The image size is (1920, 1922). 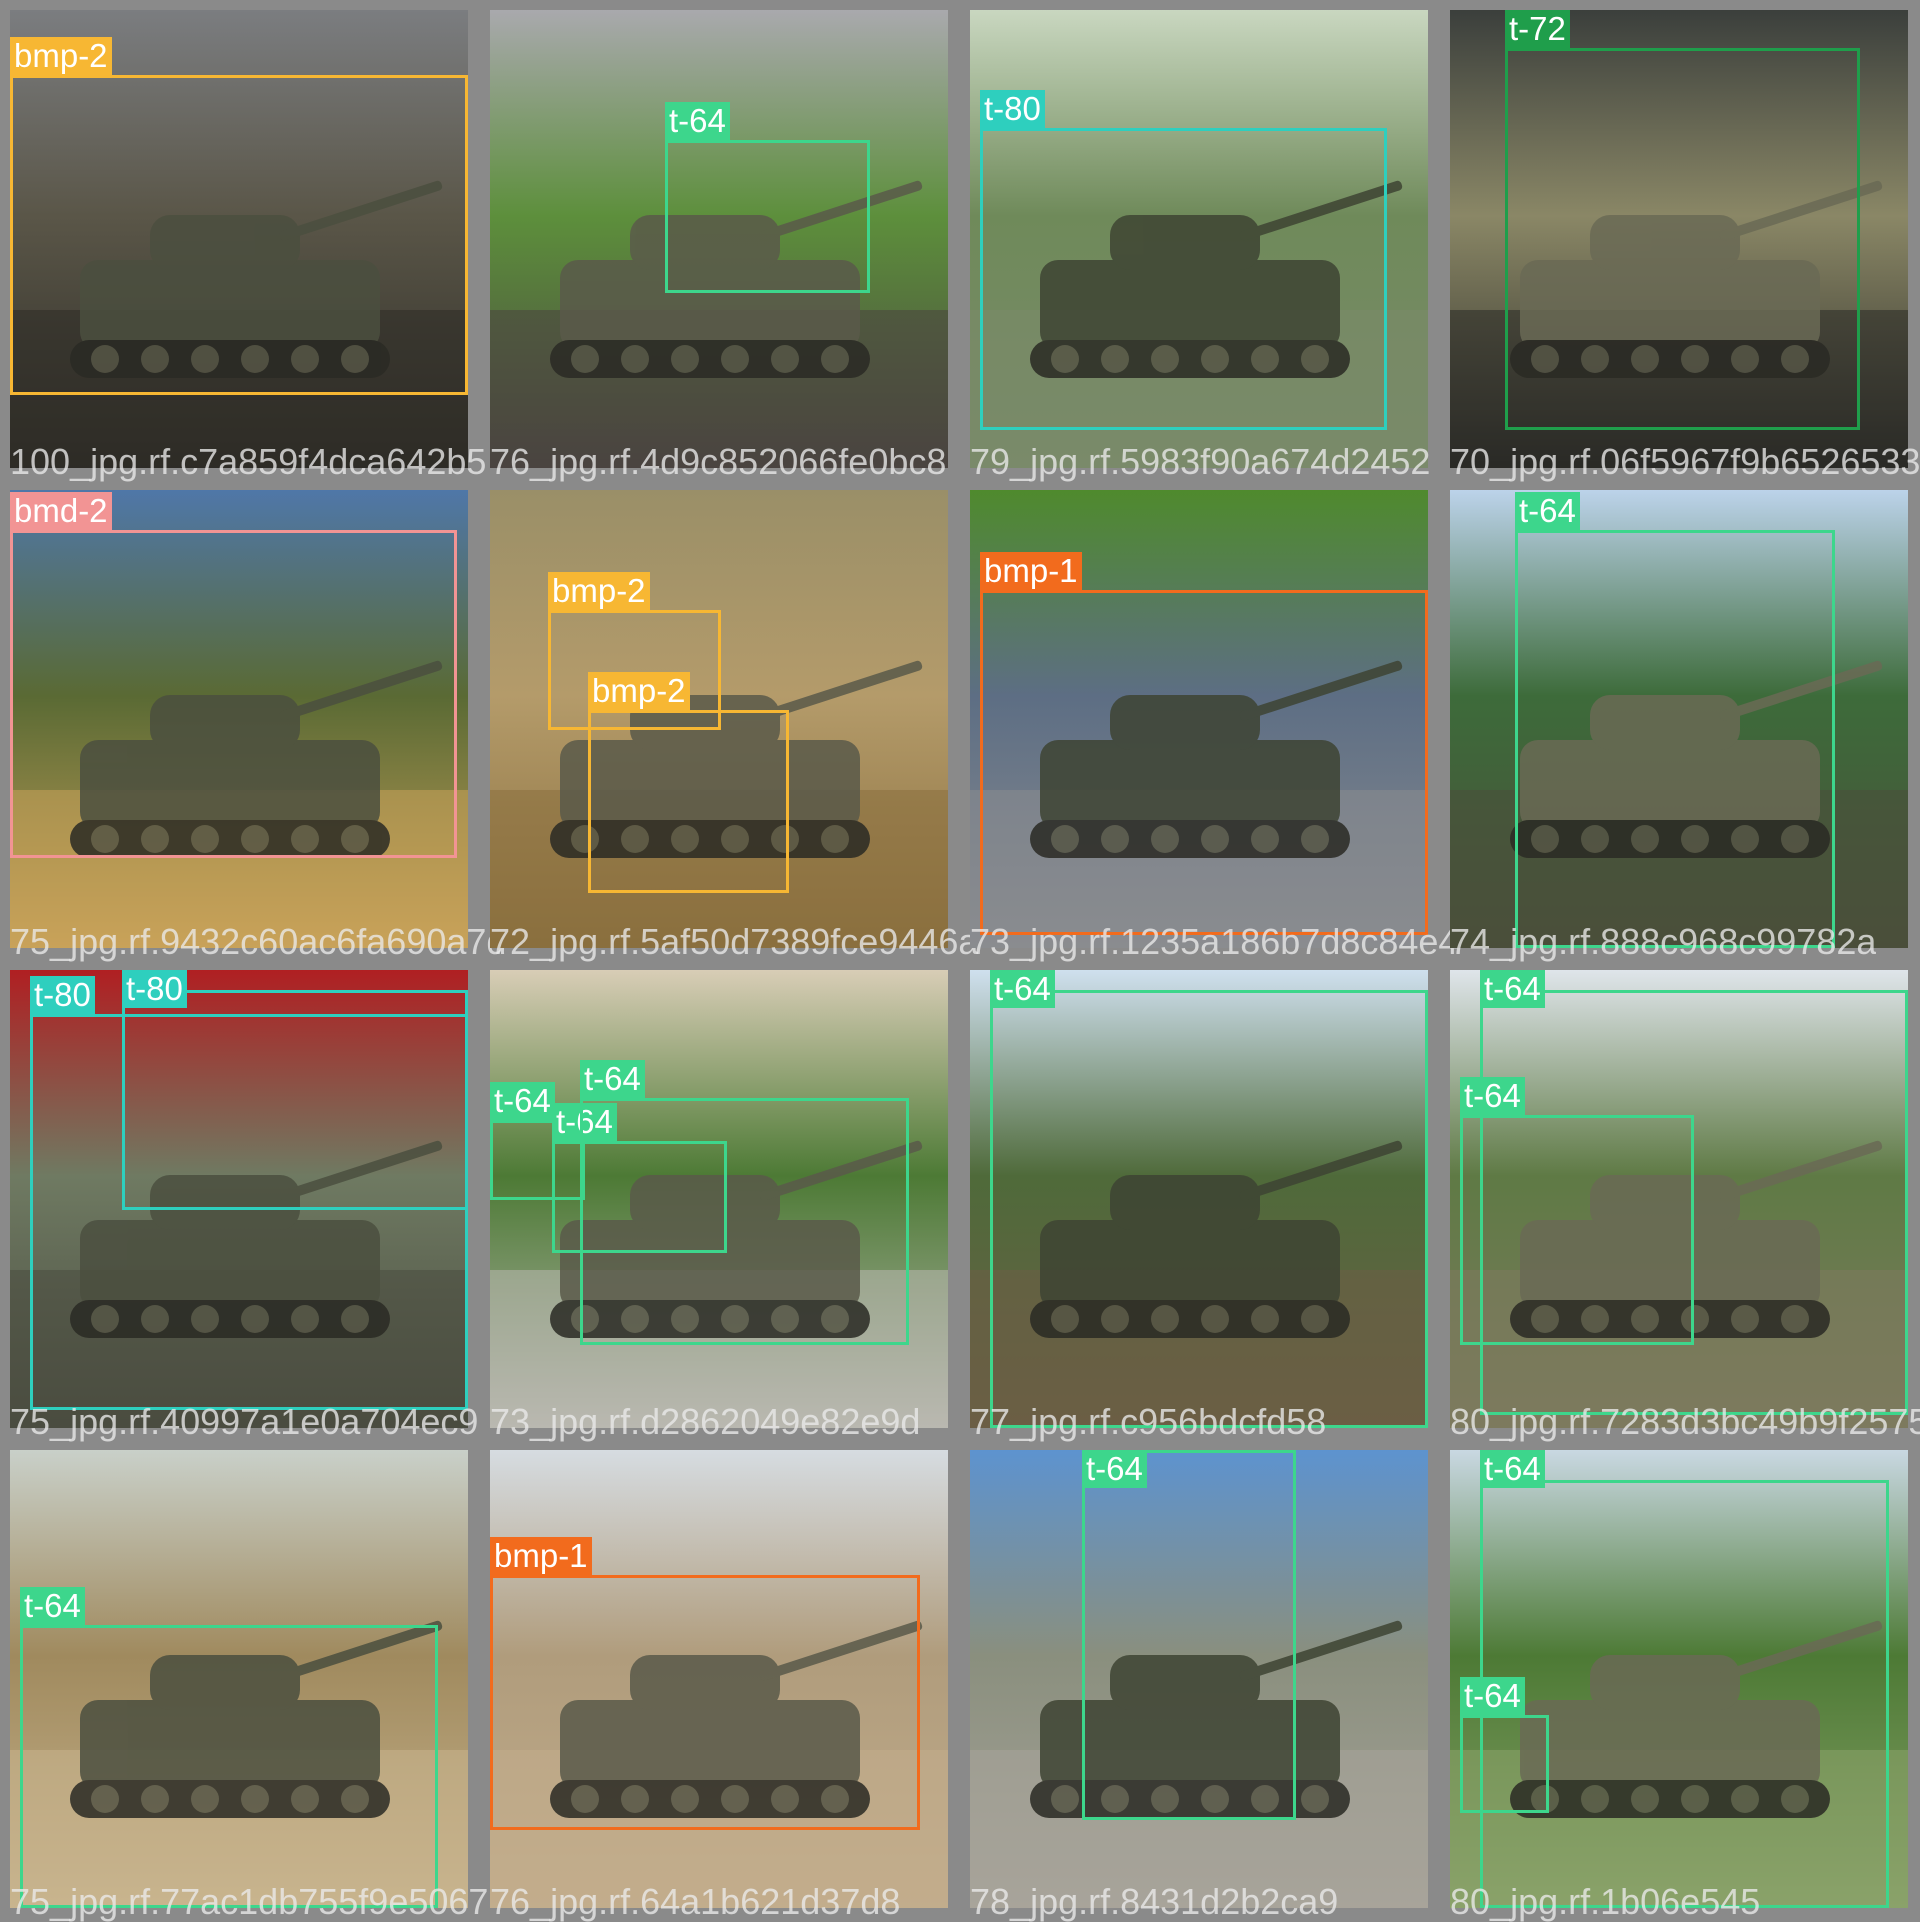 I want to click on image-tile: bmd-2, so click(x=239, y=719).